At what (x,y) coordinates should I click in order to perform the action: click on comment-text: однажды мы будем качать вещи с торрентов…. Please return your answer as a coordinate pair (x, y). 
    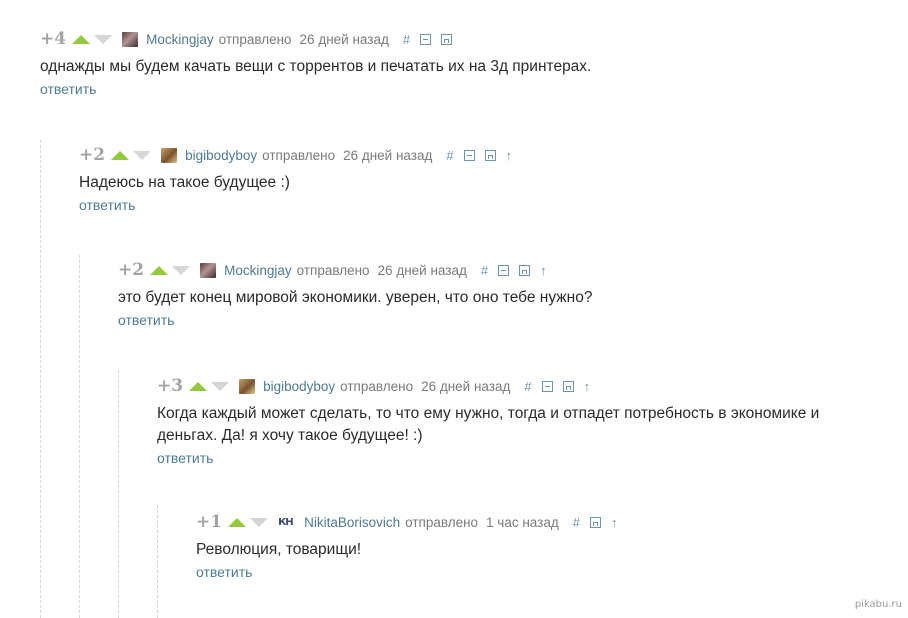
    Looking at the image, I should click on (316, 66).